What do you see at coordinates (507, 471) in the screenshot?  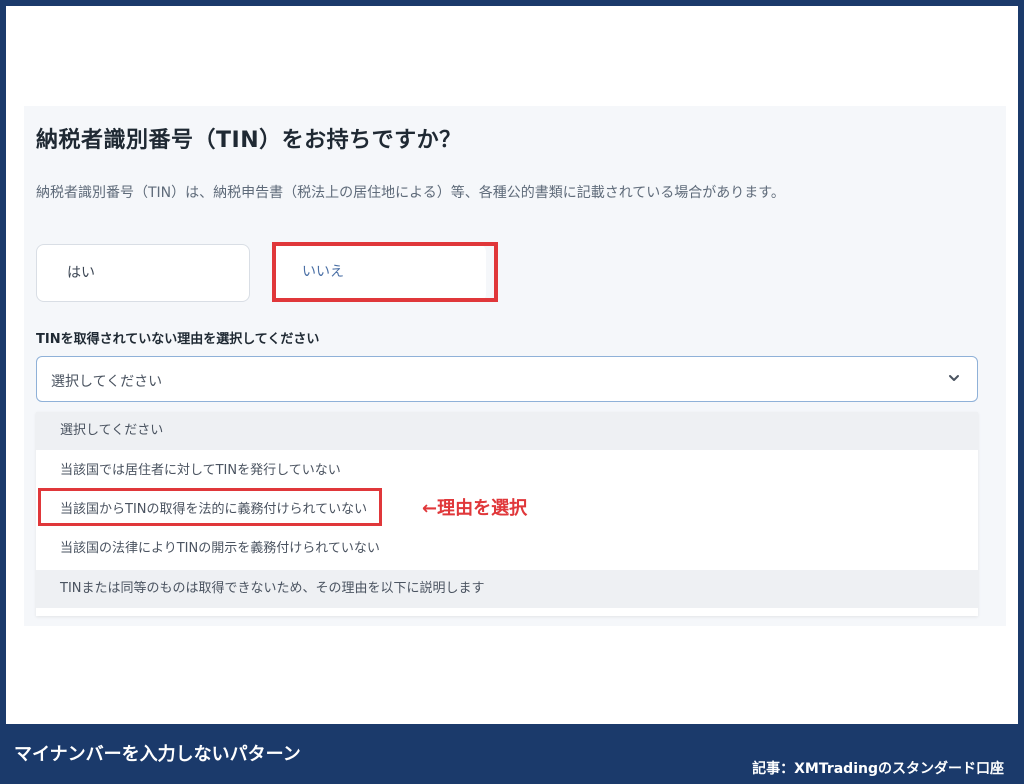 I see `dropdown-option-not-issued: 当該国では居住者に対してTINを発行していない` at bounding box center [507, 471].